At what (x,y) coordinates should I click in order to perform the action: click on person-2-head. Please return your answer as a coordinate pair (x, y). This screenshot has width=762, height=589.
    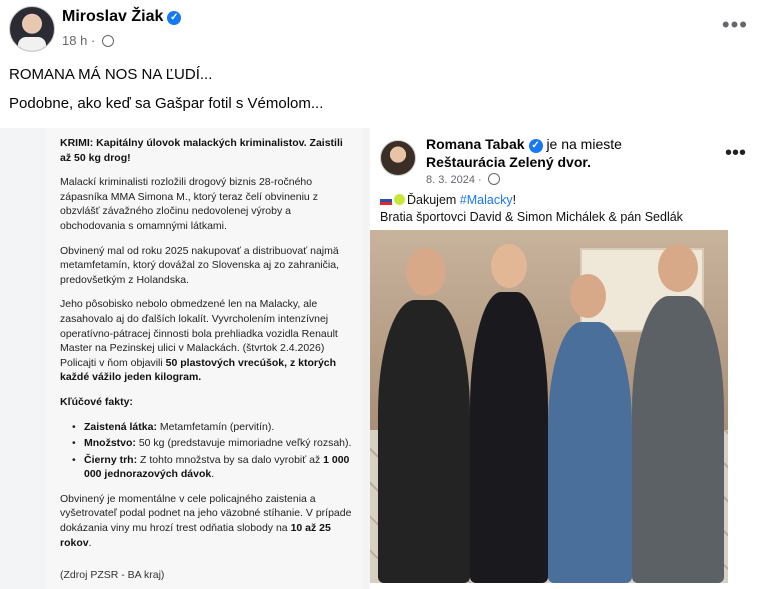
    Looking at the image, I should click on (509, 266).